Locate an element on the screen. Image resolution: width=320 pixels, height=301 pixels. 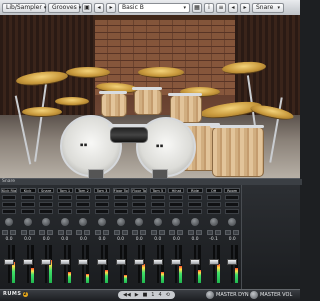
rewind-icon: ◀◀ is located at coordinates (127, 295).